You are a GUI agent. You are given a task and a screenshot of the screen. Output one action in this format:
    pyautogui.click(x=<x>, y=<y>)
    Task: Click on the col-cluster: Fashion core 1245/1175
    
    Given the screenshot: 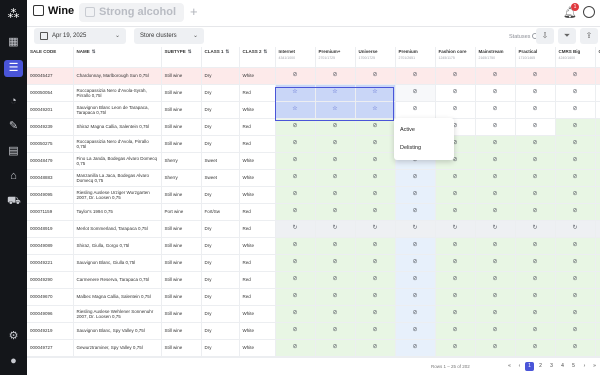 What is the action you would take?
    pyautogui.click(x=455, y=57)
    